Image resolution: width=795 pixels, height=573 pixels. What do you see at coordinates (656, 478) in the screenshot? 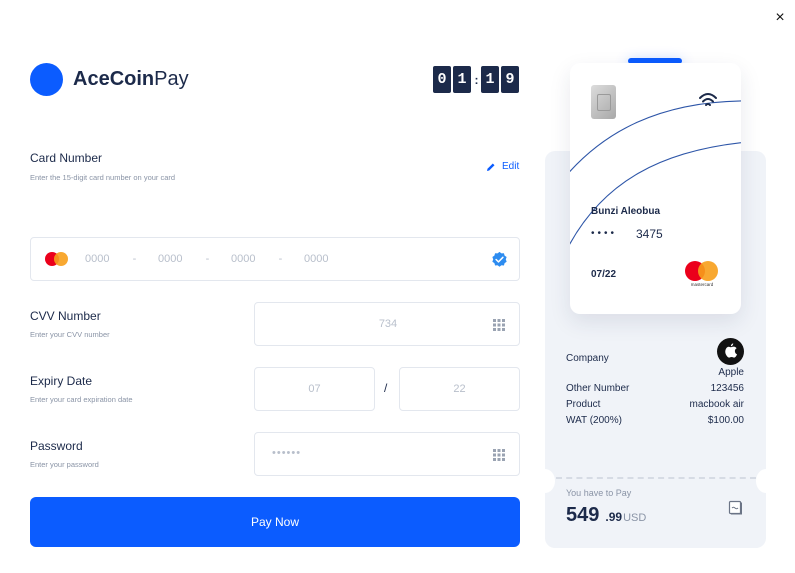
I see `ticket-divider` at bounding box center [656, 478].